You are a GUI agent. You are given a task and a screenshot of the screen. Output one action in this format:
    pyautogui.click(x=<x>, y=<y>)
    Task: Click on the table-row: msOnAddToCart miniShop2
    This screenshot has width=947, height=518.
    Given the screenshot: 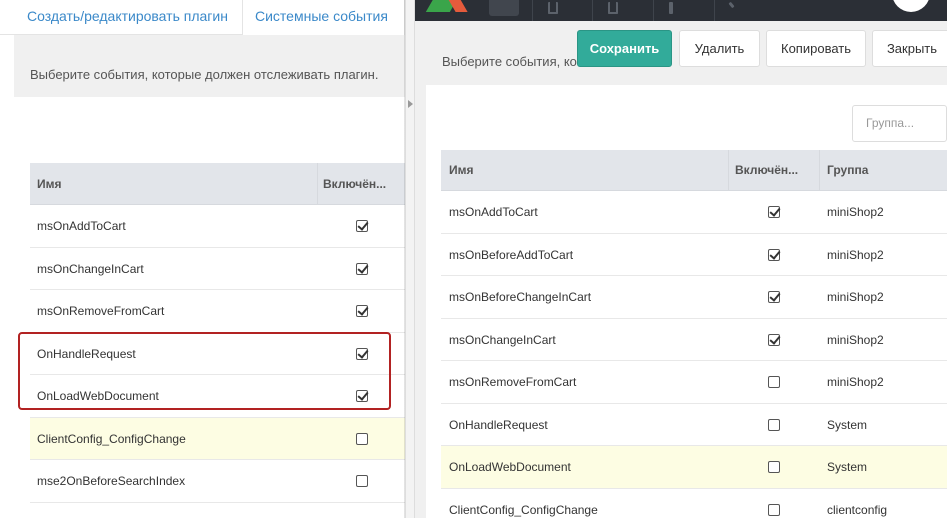 What is the action you would take?
    pyautogui.click(x=694, y=212)
    